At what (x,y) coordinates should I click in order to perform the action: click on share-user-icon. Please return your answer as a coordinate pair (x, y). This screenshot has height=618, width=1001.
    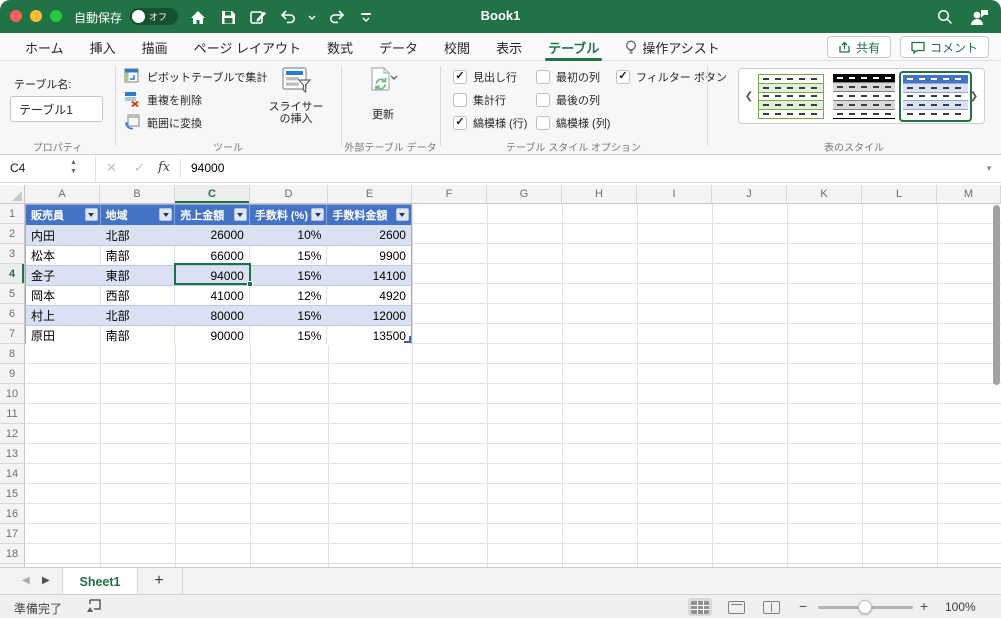
    Looking at the image, I should click on (979, 17).